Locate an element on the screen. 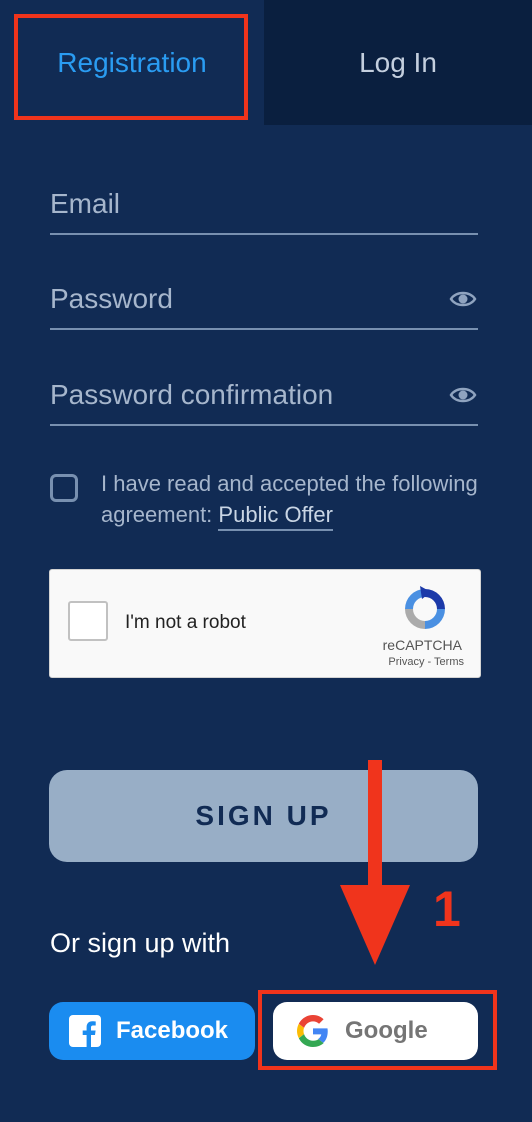  password-input is located at coordinates (249, 299).